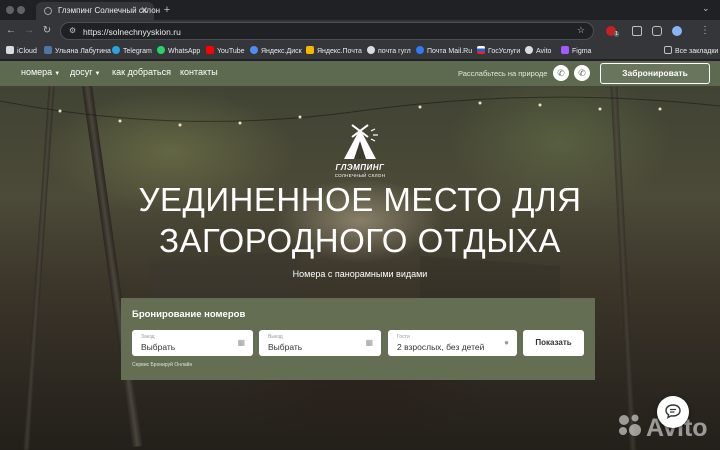  What do you see at coordinates (225, 51) in the screenshot?
I see `bookmark-youtube: YouTube` at bounding box center [225, 51].